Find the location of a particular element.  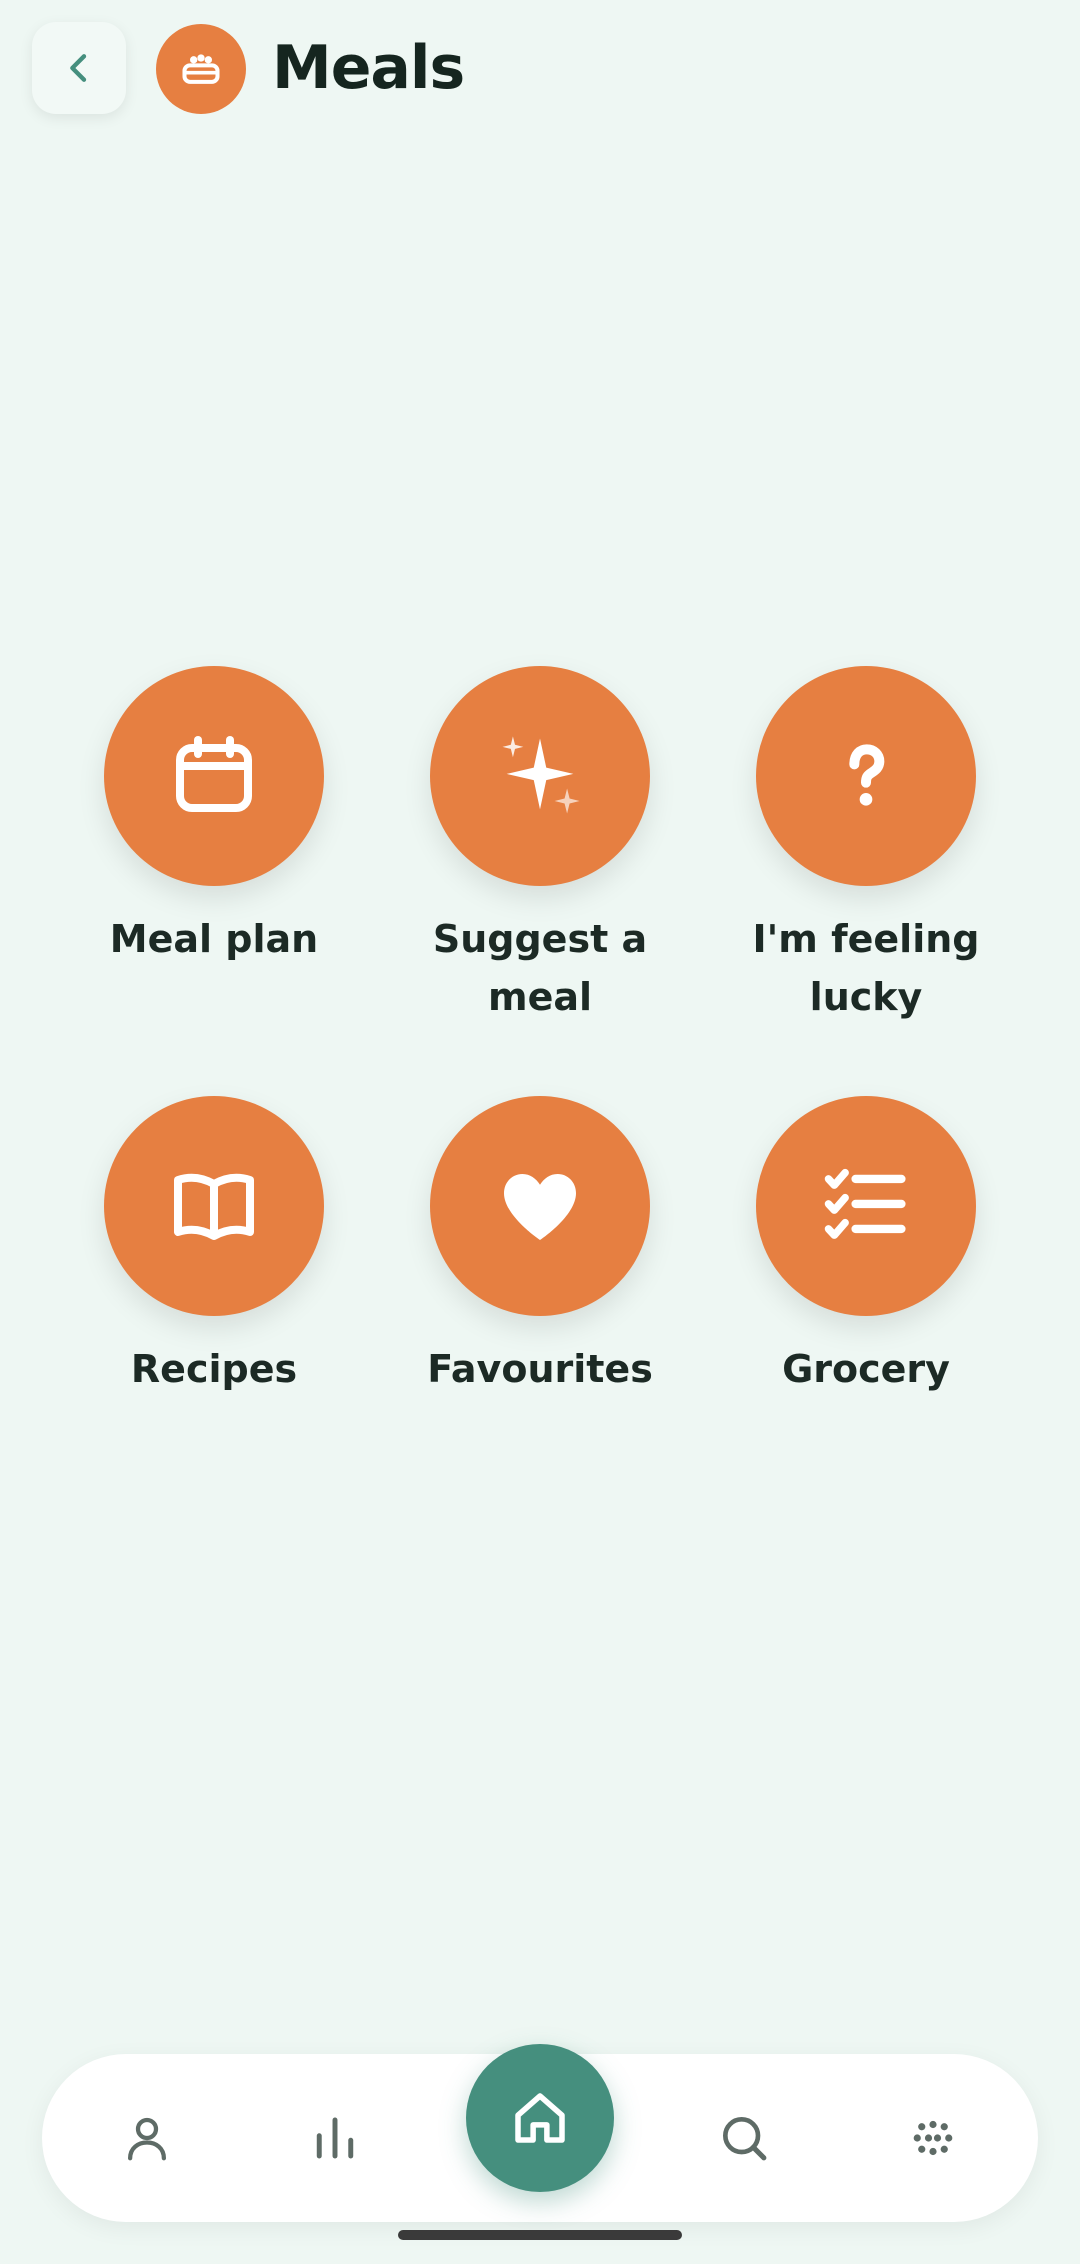

home-icon is located at coordinates (540, 2118).